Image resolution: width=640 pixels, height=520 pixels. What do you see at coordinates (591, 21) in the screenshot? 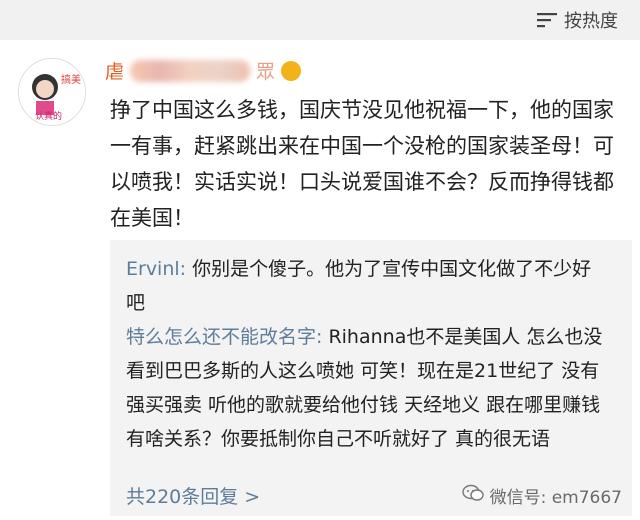
I see `sort-label: 按热度` at bounding box center [591, 21].